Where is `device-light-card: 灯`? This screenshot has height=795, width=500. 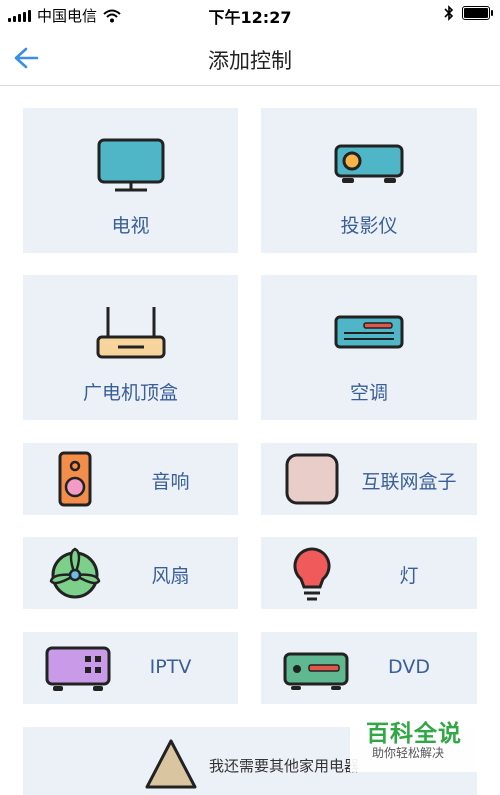 device-light-card: 灯 is located at coordinates (369, 573).